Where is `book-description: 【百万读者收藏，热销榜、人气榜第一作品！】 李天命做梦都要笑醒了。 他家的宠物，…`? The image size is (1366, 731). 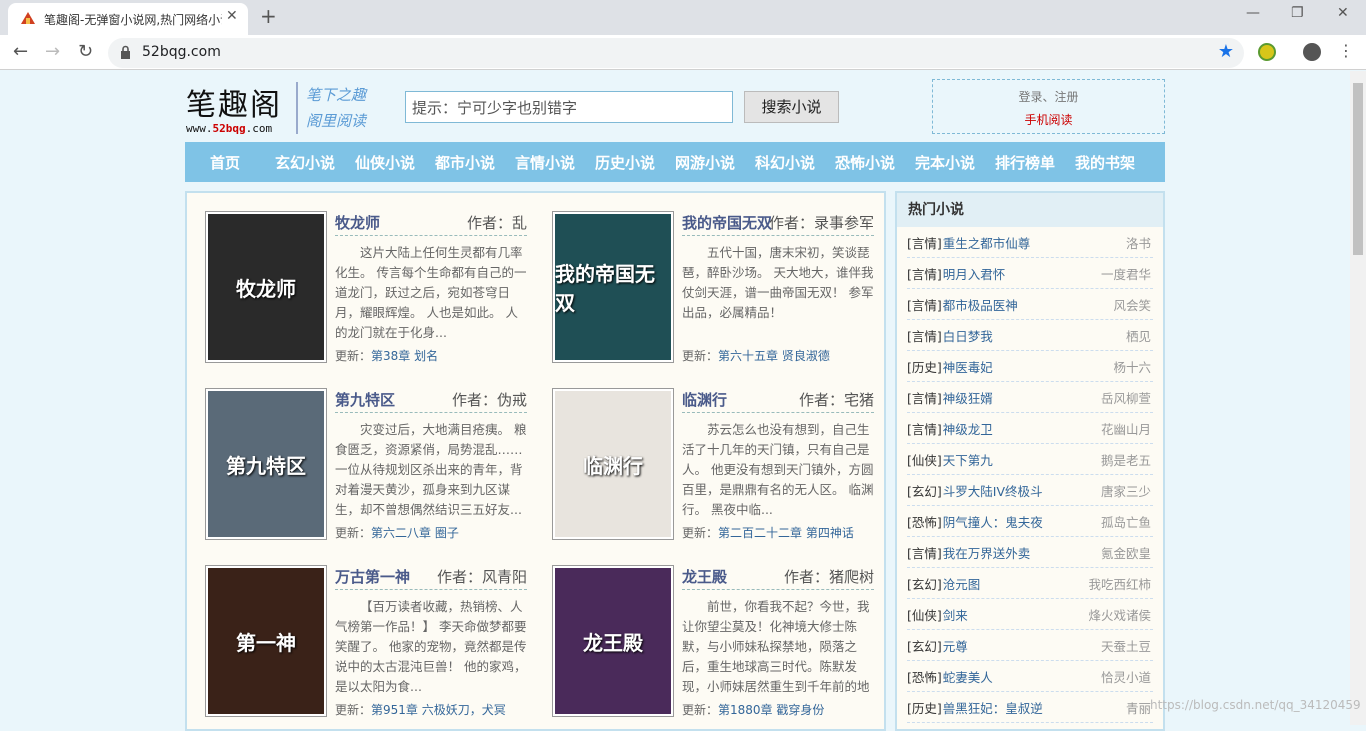 book-description: 【百万读者收藏，热销榜、人气榜第一作品！】 李天命做梦都要笑醒了。 他家的宠物，… is located at coordinates (431, 646).